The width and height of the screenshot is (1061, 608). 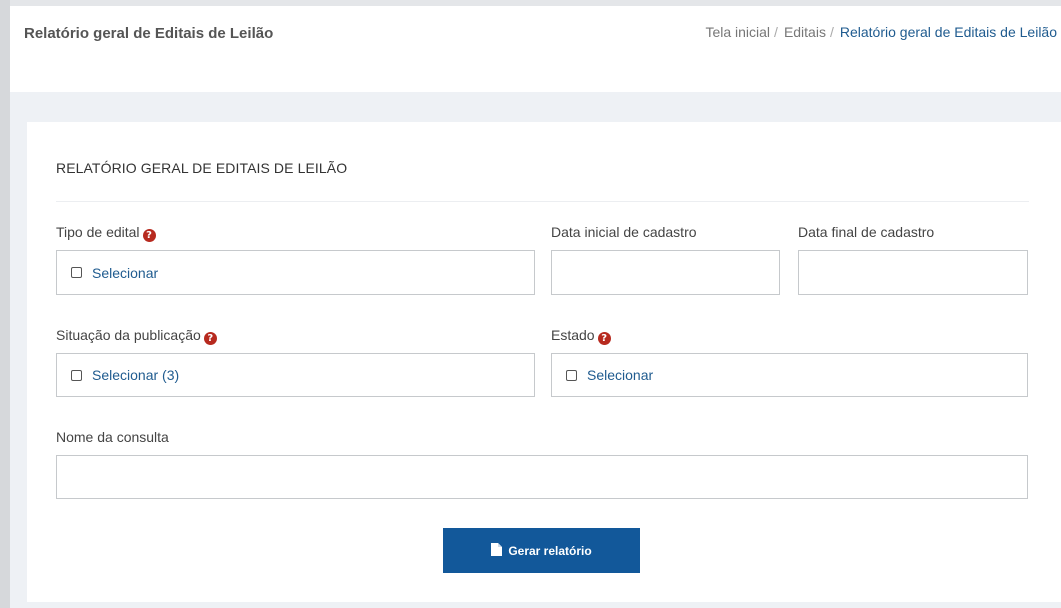 What do you see at coordinates (112, 437) in the screenshot?
I see `nome-consulta-label: Nome da consulta` at bounding box center [112, 437].